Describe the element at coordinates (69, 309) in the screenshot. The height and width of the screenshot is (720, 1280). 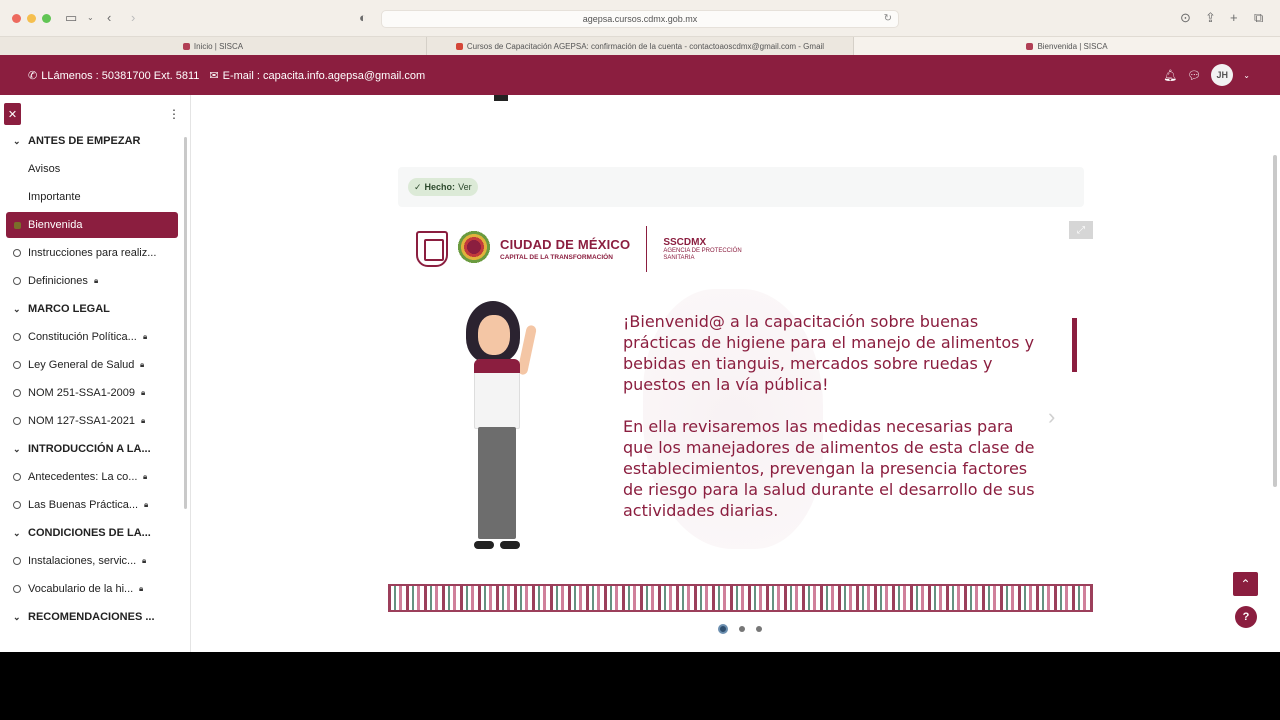
I see `sidebar-item-label: MARCO LEGAL` at that location.